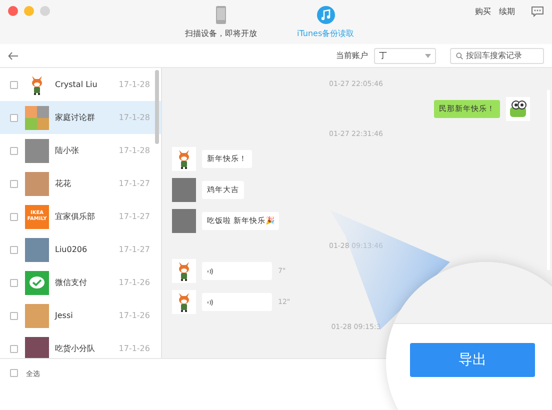  I want to click on scrollbar, so click(157, 107).